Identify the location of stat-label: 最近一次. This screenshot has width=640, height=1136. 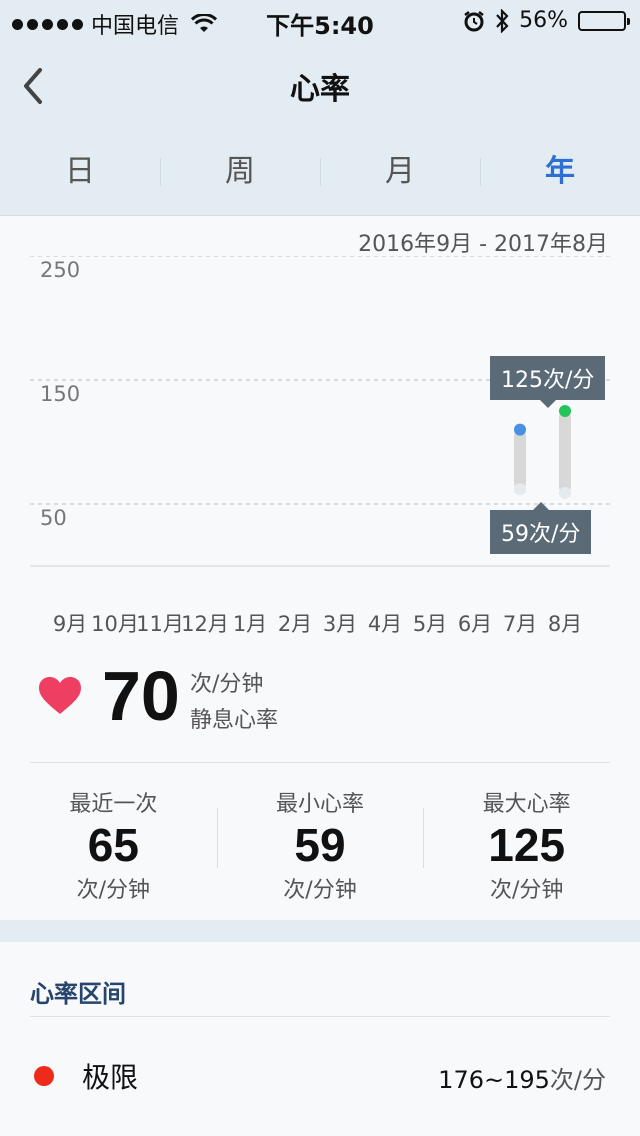
(113, 804).